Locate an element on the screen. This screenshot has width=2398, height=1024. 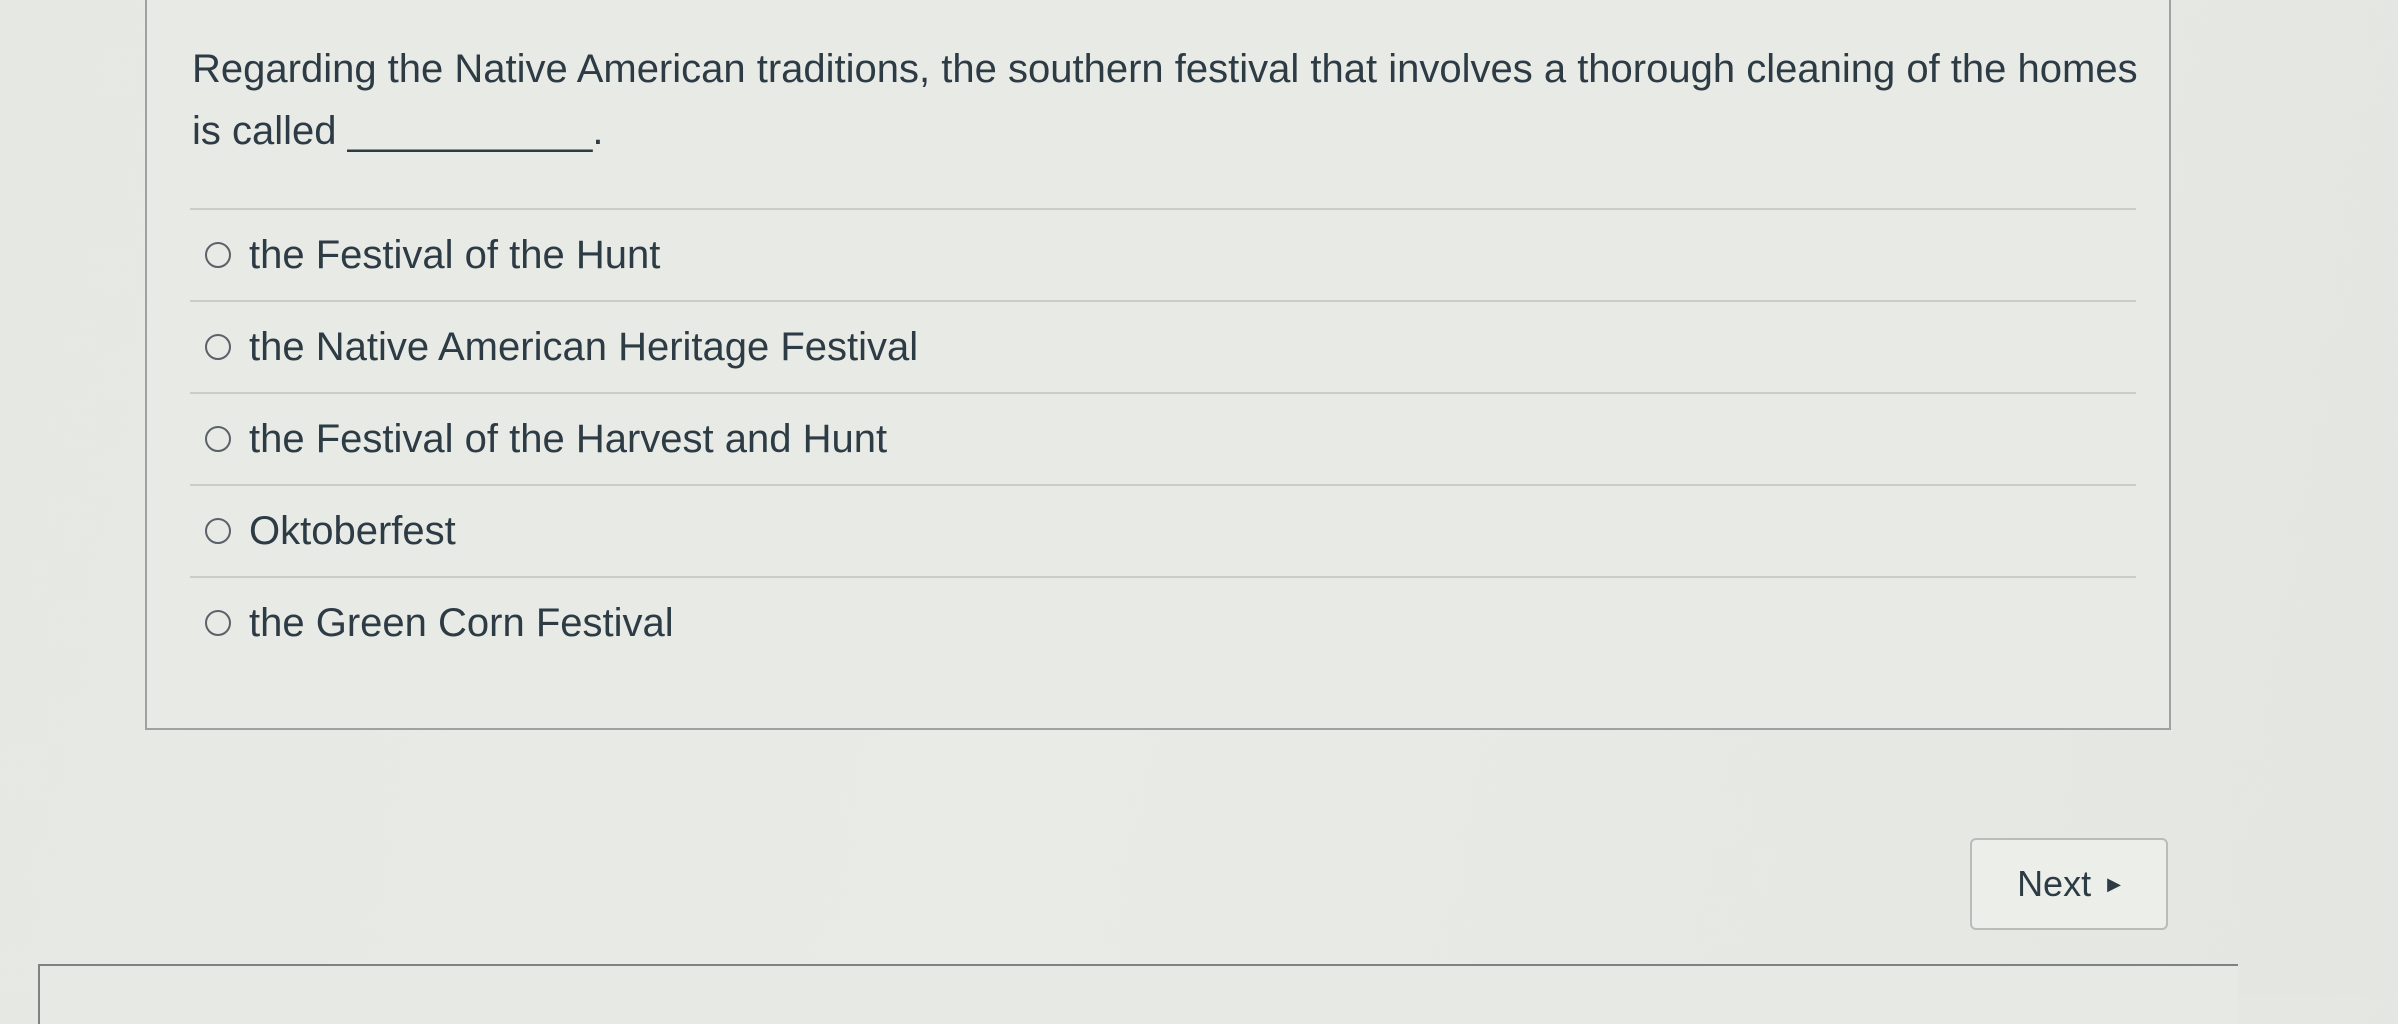
answer-option: the Green Corn Festival is located at coordinates (1163, 622).